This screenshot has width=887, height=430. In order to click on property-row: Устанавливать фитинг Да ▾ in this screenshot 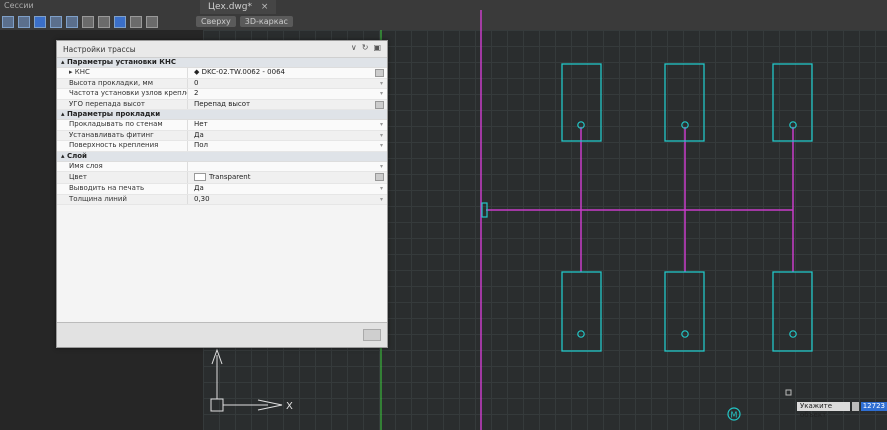, I will do `click(222, 135)`.